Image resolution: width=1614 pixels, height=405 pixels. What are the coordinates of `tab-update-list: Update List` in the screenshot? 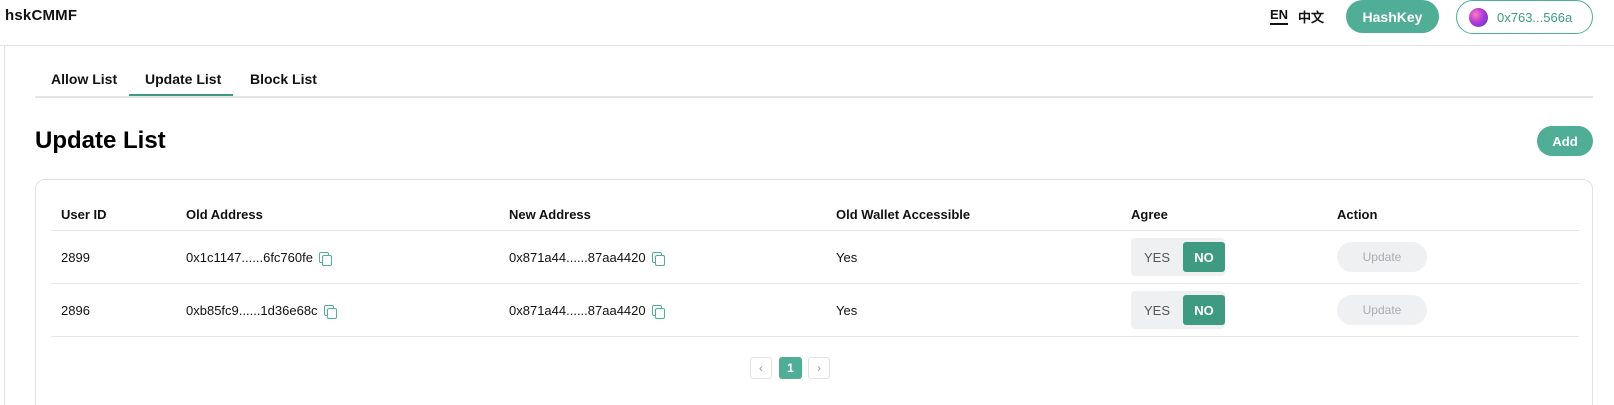 It's located at (183, 79).